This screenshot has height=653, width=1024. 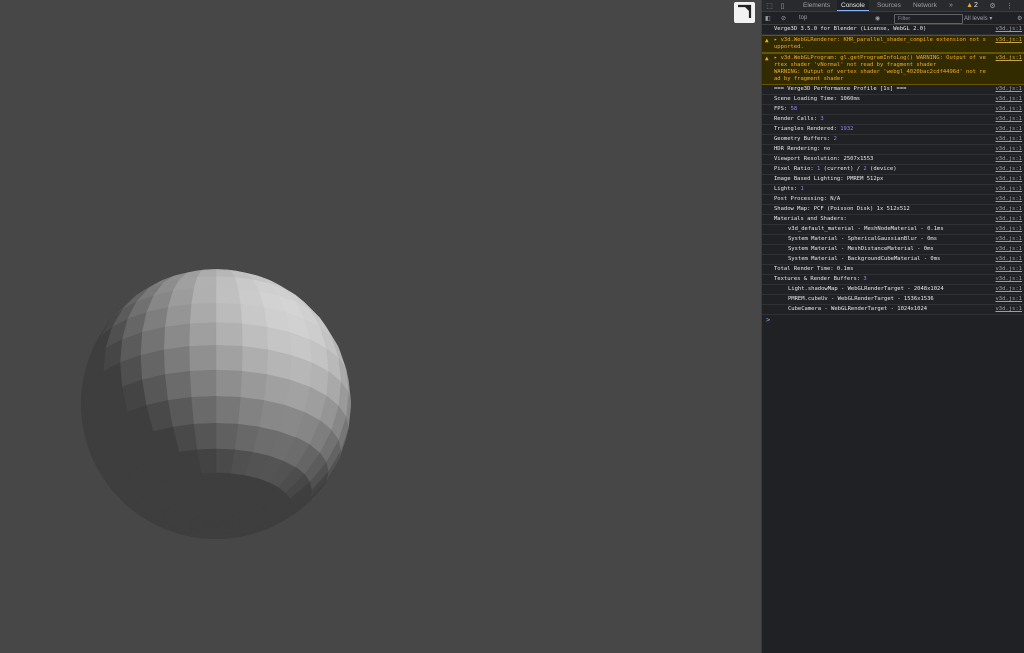 I want to click on console-text: Pixel Ratio:, so click(x=796, y=169).